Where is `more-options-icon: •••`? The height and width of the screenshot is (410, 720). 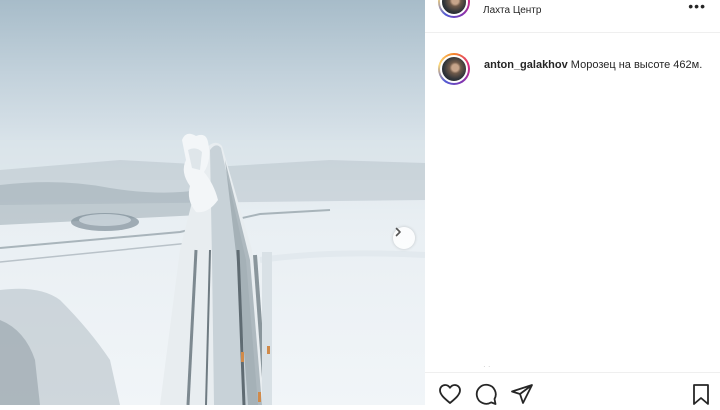 more-options-icon: ••• is located at coordinates (697, 7).